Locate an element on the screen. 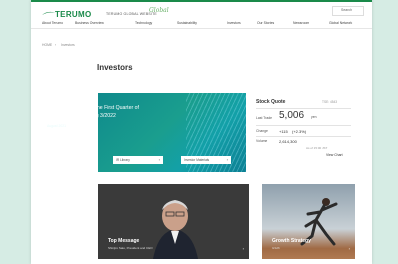  search-label: Search is located at coordinates (347, 10).